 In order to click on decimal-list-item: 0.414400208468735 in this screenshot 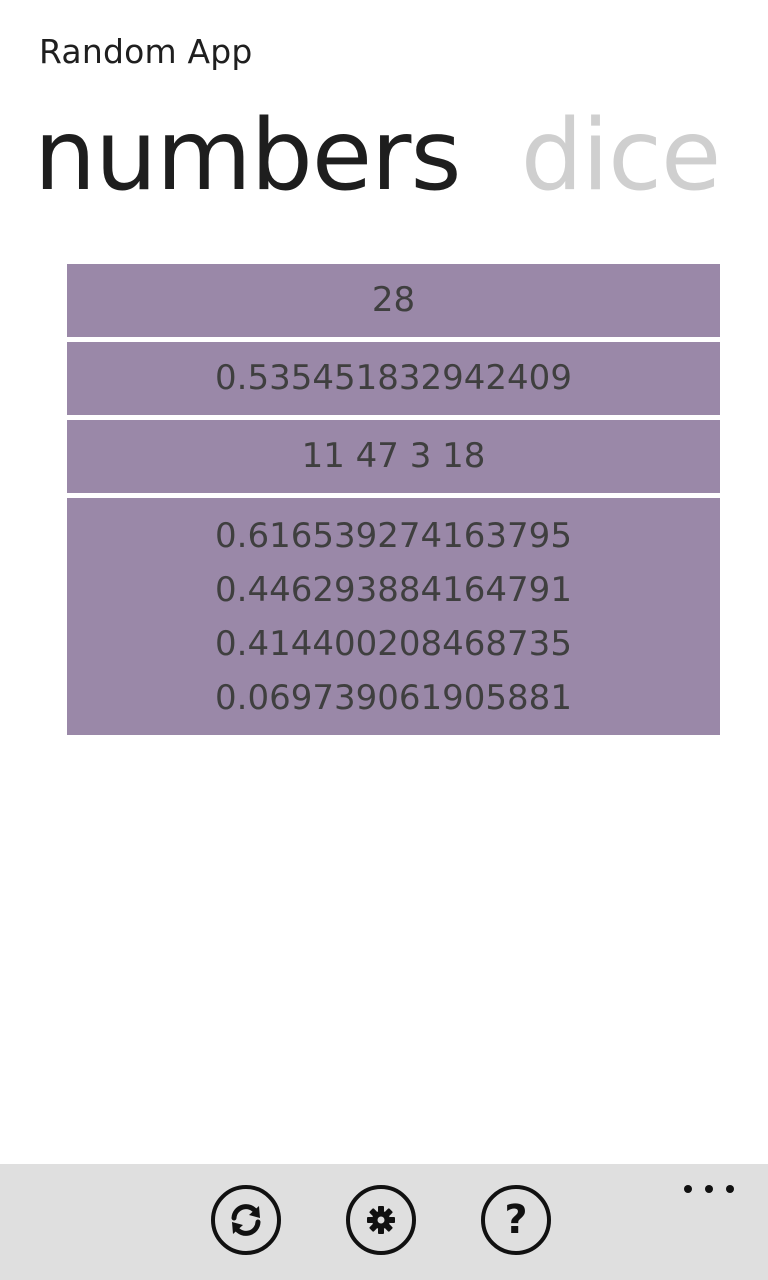, I will do `click(393, 644)`.